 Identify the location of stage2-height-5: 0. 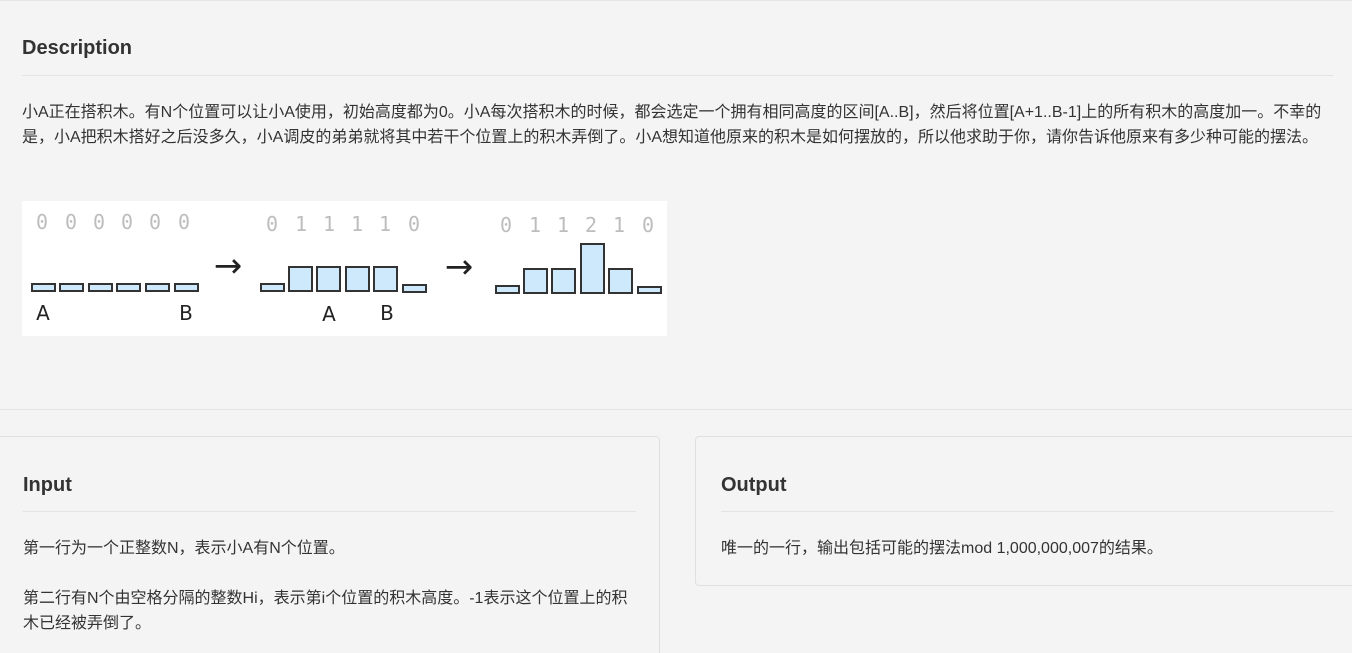
(414, 224).